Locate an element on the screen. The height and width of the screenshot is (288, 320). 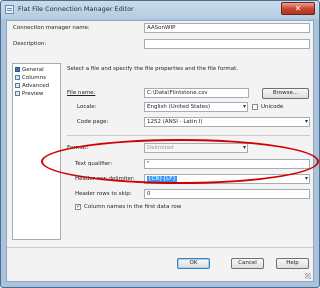
cancel-button: Cancel is located at coordinates (247, 263).